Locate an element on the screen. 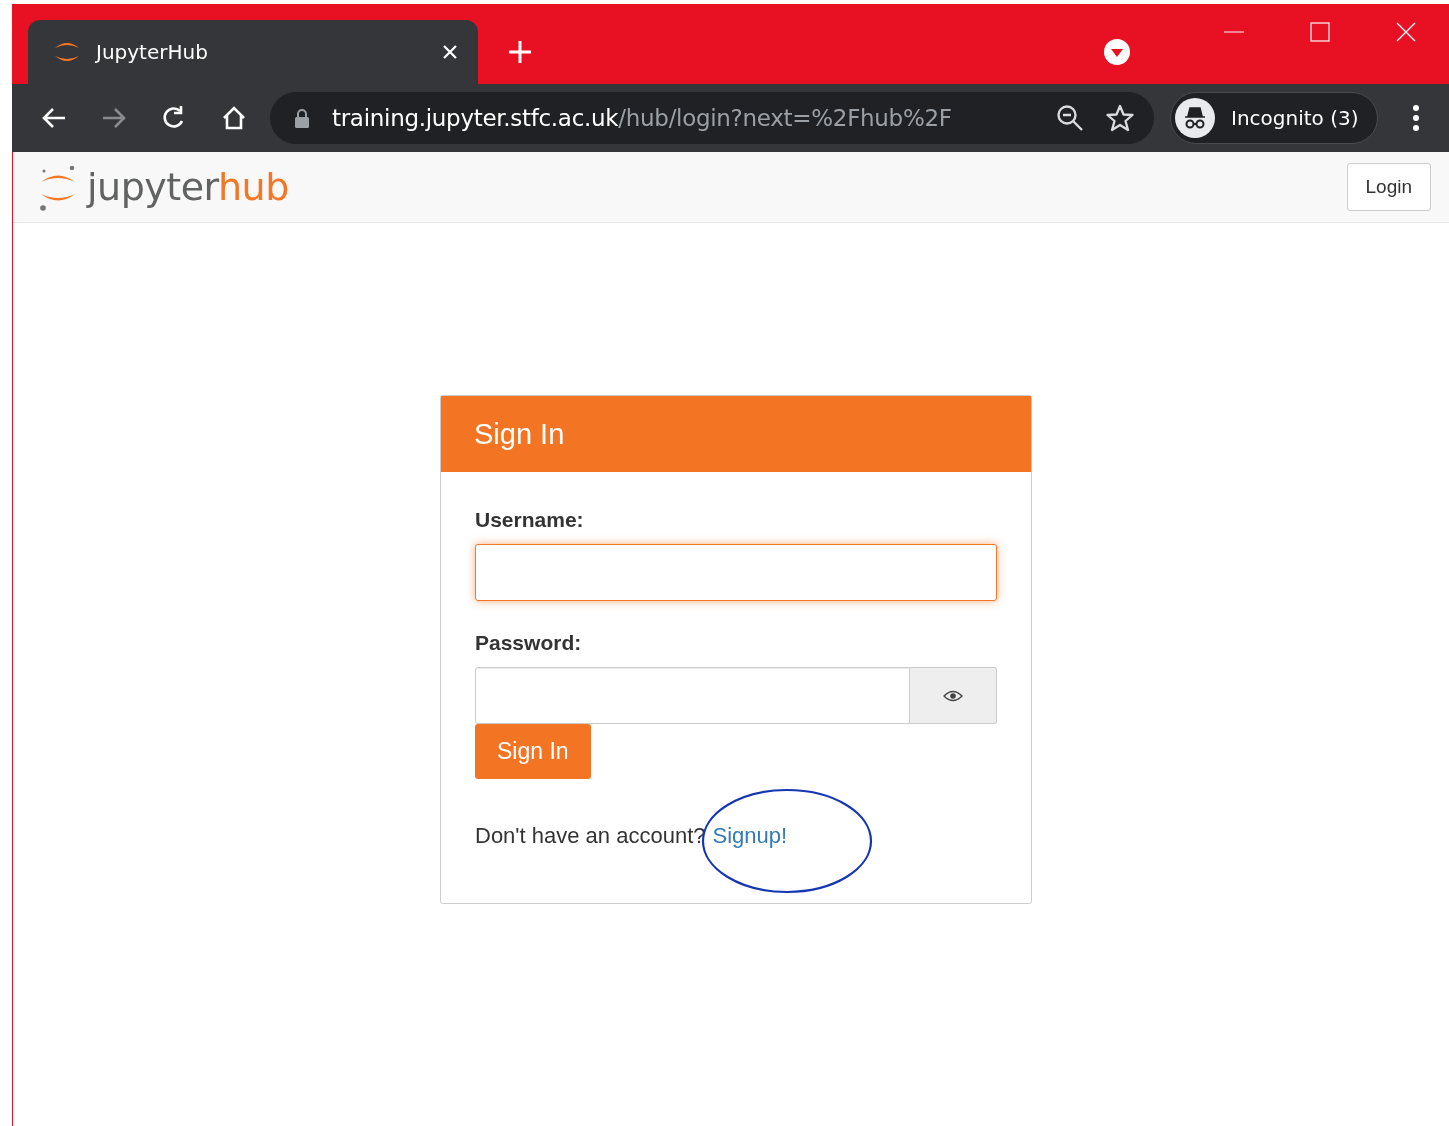 This screenshot has width=1449, height=1126. logo-text: jupyterhub is located at coordinates (188, 187).